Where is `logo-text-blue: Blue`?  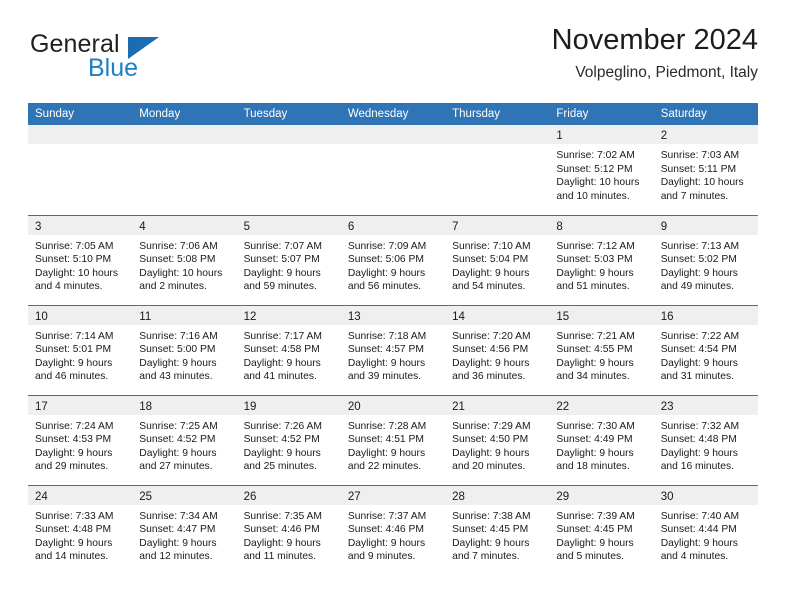 logo-text-blue: Blue is located at coordinates (113, 68).